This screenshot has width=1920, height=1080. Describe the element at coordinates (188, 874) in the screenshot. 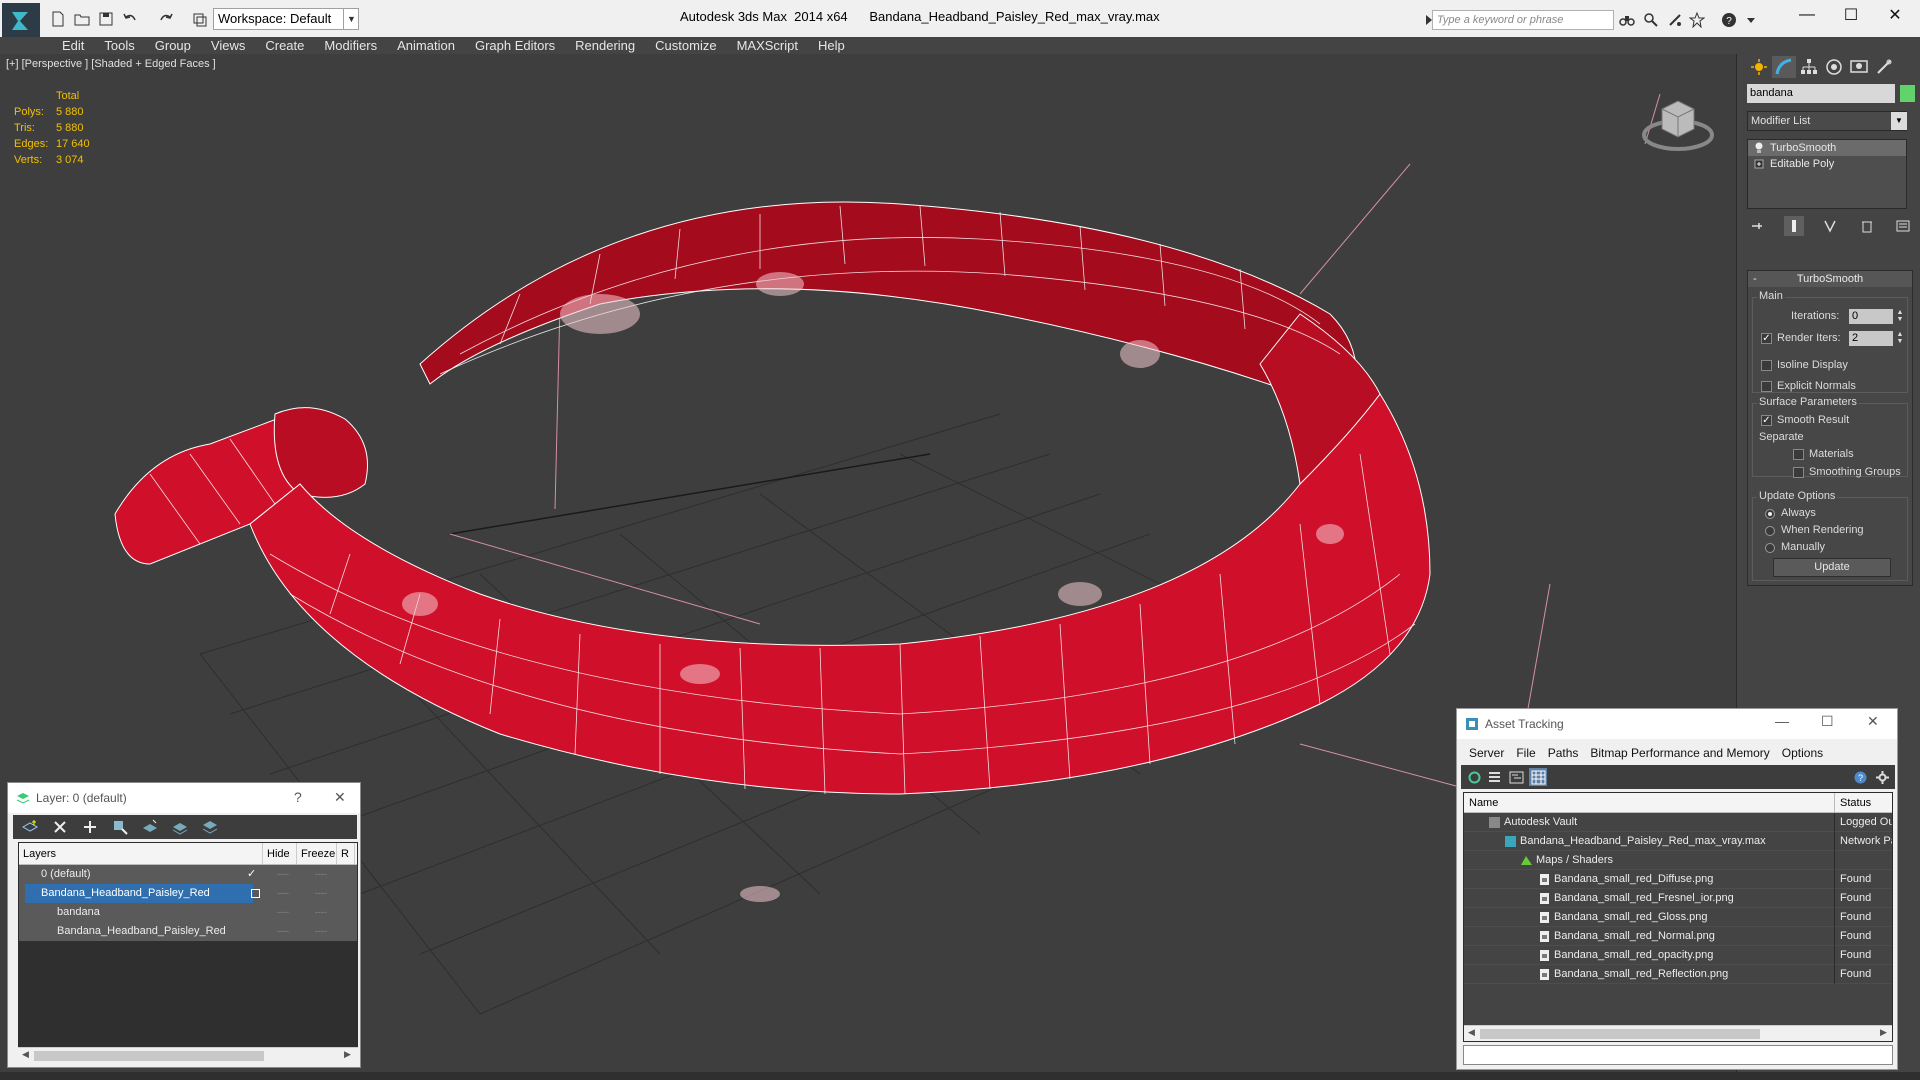

I see `layer-row: 0 (default) ✓ ---- ----` at that location.